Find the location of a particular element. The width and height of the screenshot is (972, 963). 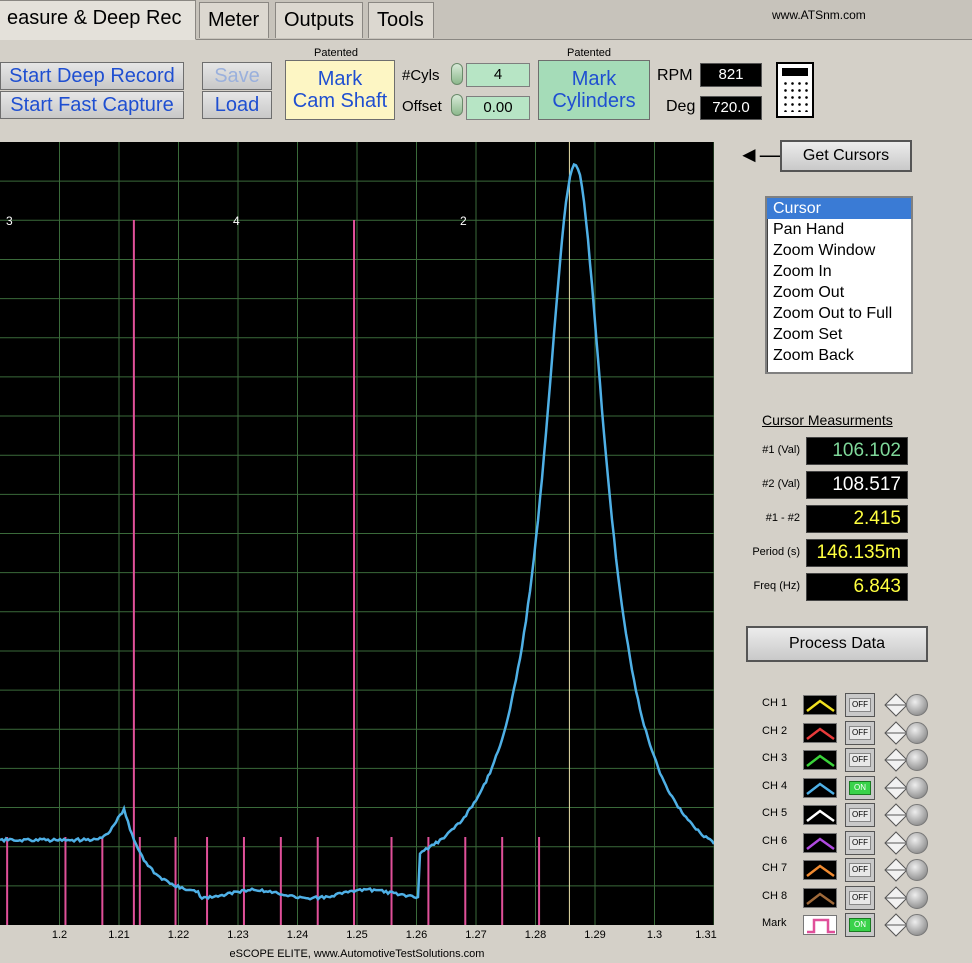

offset-spinner-icon is located at coordinates (457, 105).